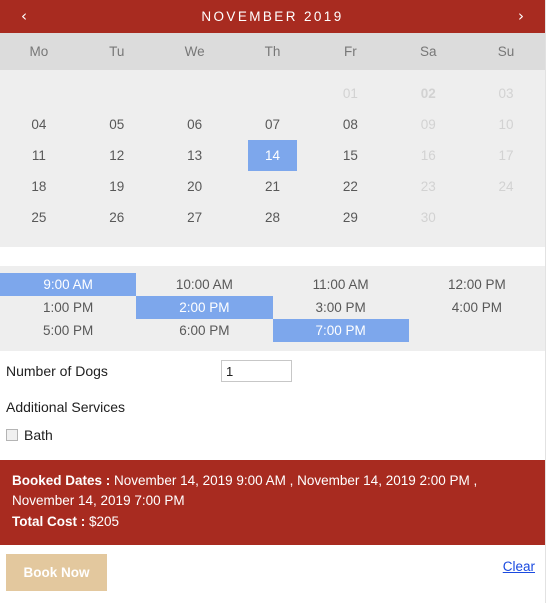 The image size is (546, 603). Describe the element at coordinates (39, 51) in the screenshot. I see `weekday-mo: Mo` at that location.